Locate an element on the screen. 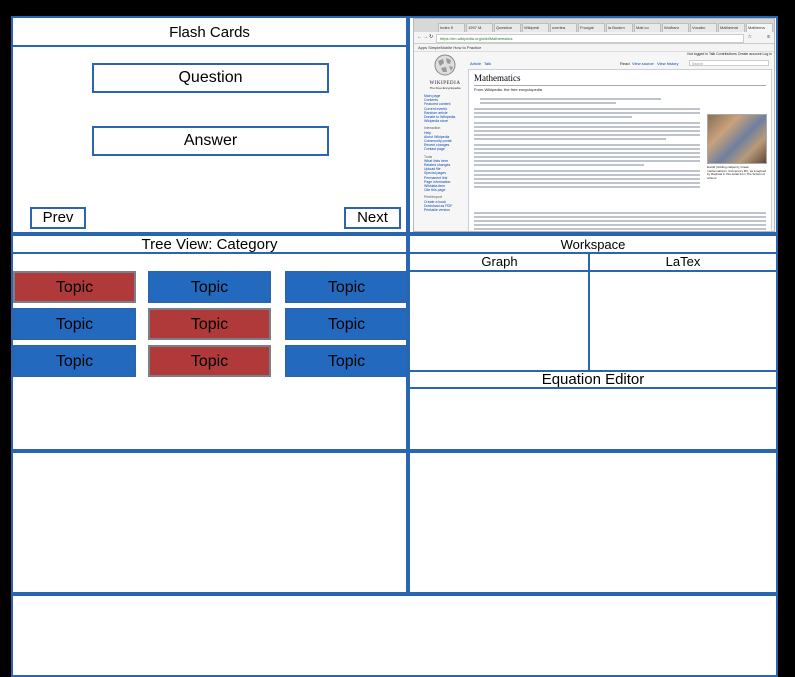 The image size is (795, 677). browser-tab: Mathema is located at coordinates (759, 27).